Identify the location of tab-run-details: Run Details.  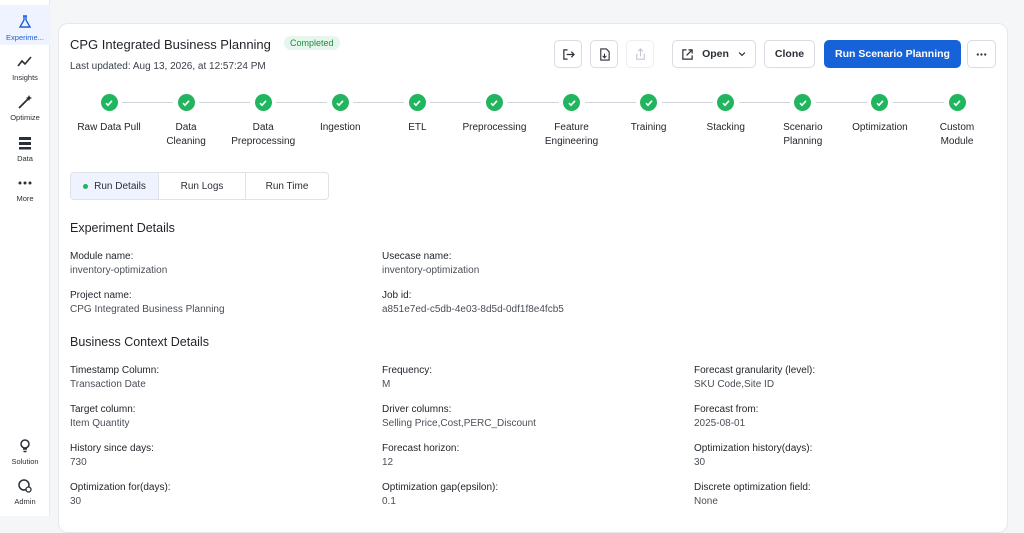
(115, 186).